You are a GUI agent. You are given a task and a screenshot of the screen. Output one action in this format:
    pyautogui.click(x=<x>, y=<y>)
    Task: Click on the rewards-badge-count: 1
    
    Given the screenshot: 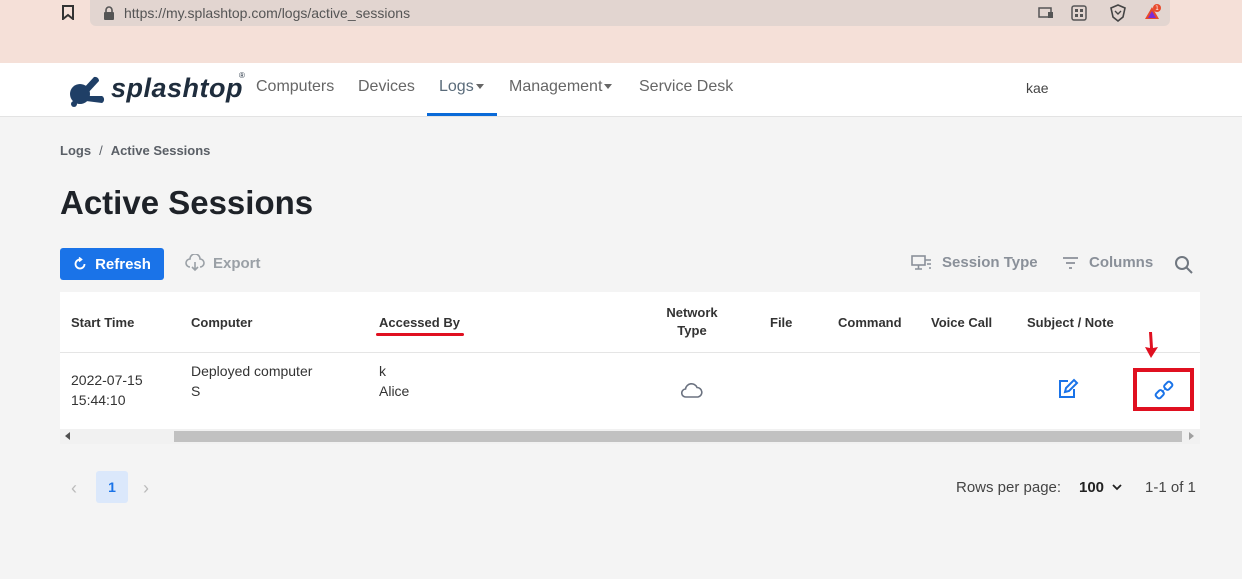 What is the action you would take?
    pyautogui.click(x=1157, y=8)
    